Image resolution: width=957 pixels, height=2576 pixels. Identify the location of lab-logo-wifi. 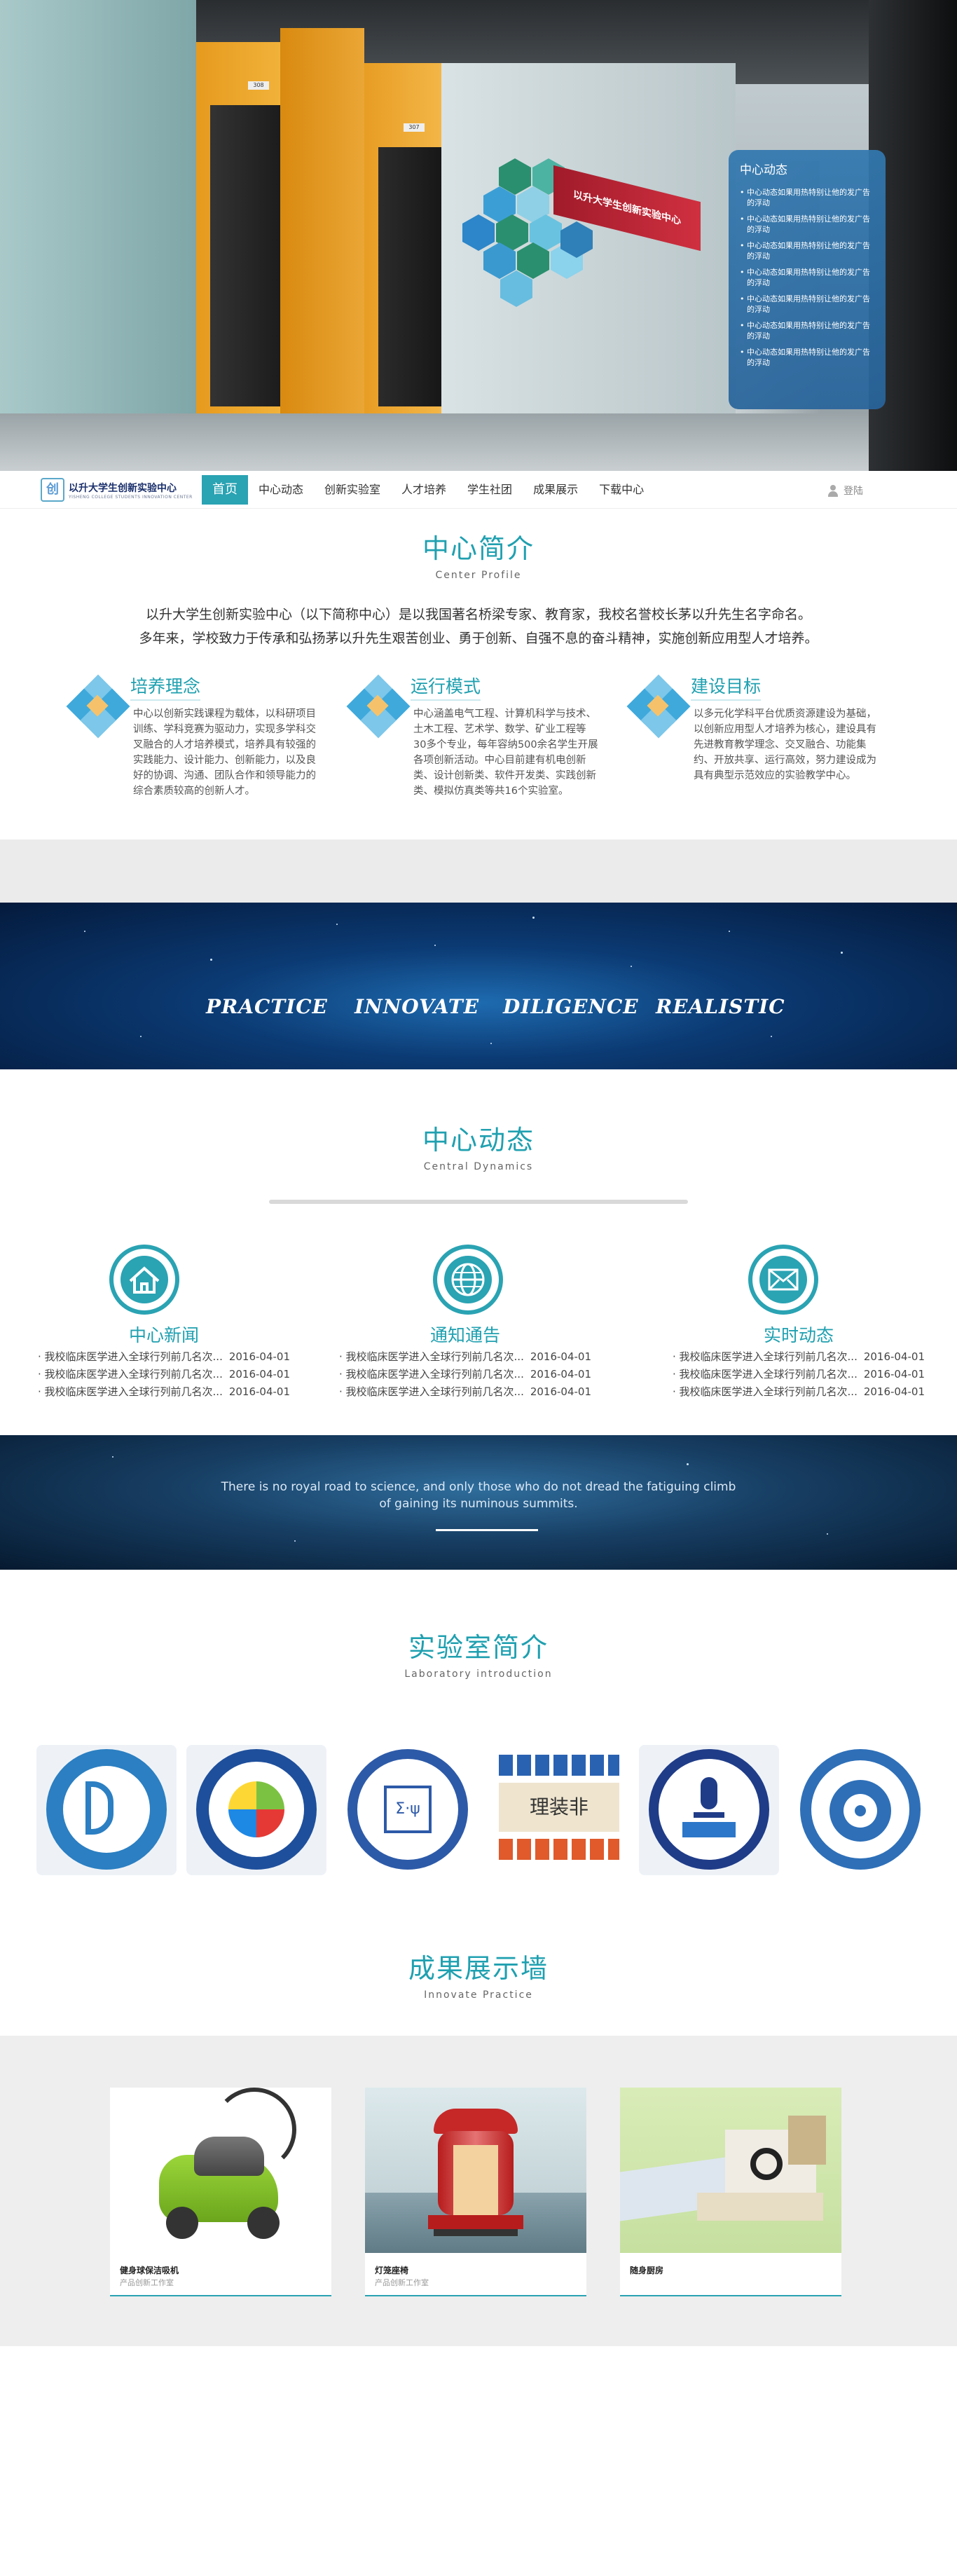
(860, 1810).